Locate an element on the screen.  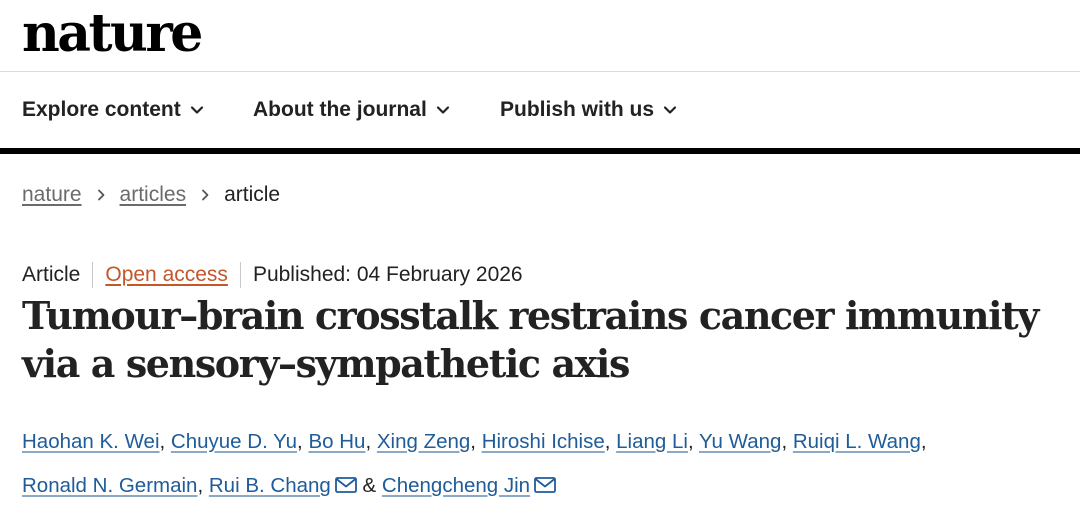
author-link: Xing Zeng is located at coordinates (423, 441).